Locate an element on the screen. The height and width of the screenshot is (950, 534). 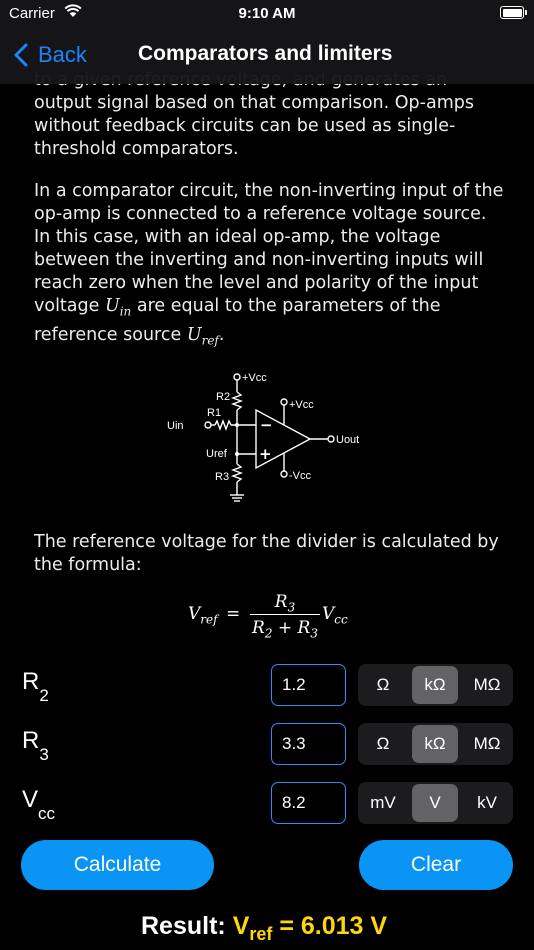
status-time: 9:10 AM is located at coordinates (267, 13).